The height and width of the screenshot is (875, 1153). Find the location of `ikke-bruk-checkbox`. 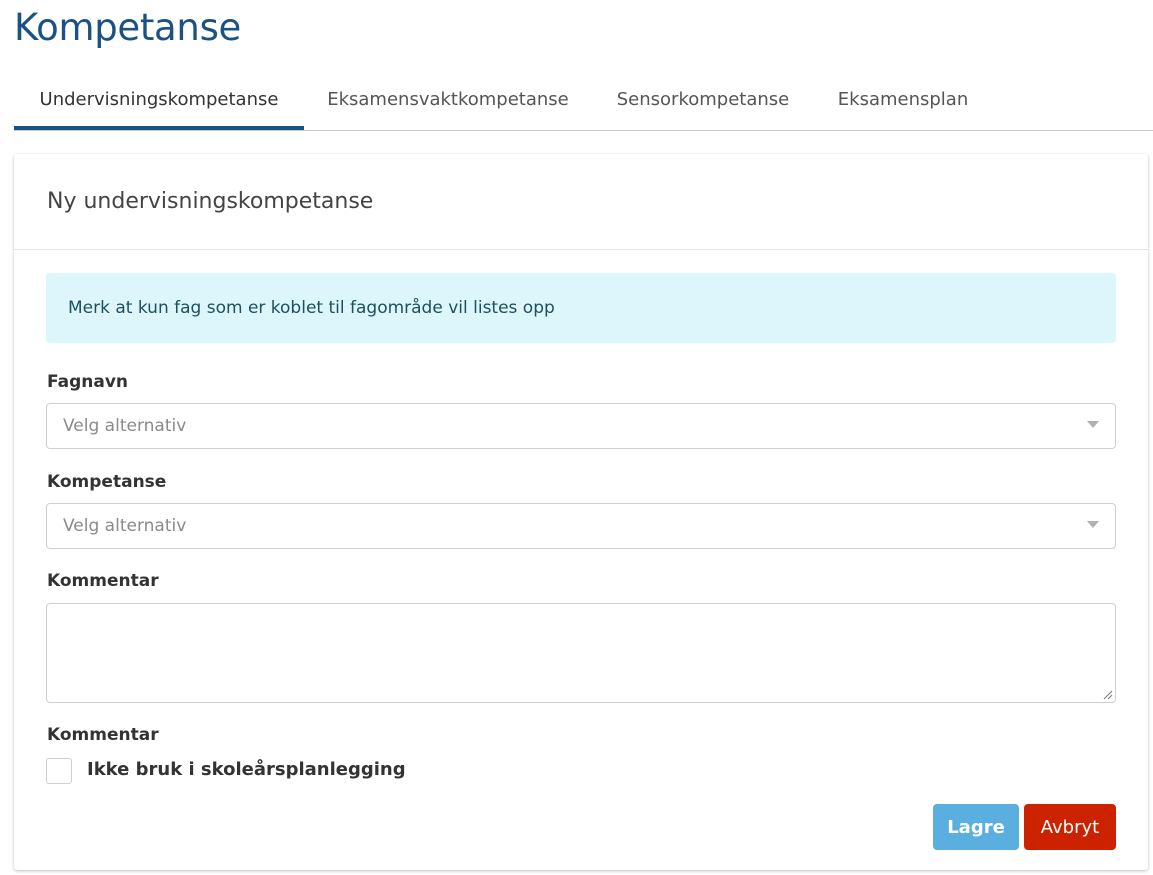

ikke-bruk-checkbox is located at coordinates (59, 771).